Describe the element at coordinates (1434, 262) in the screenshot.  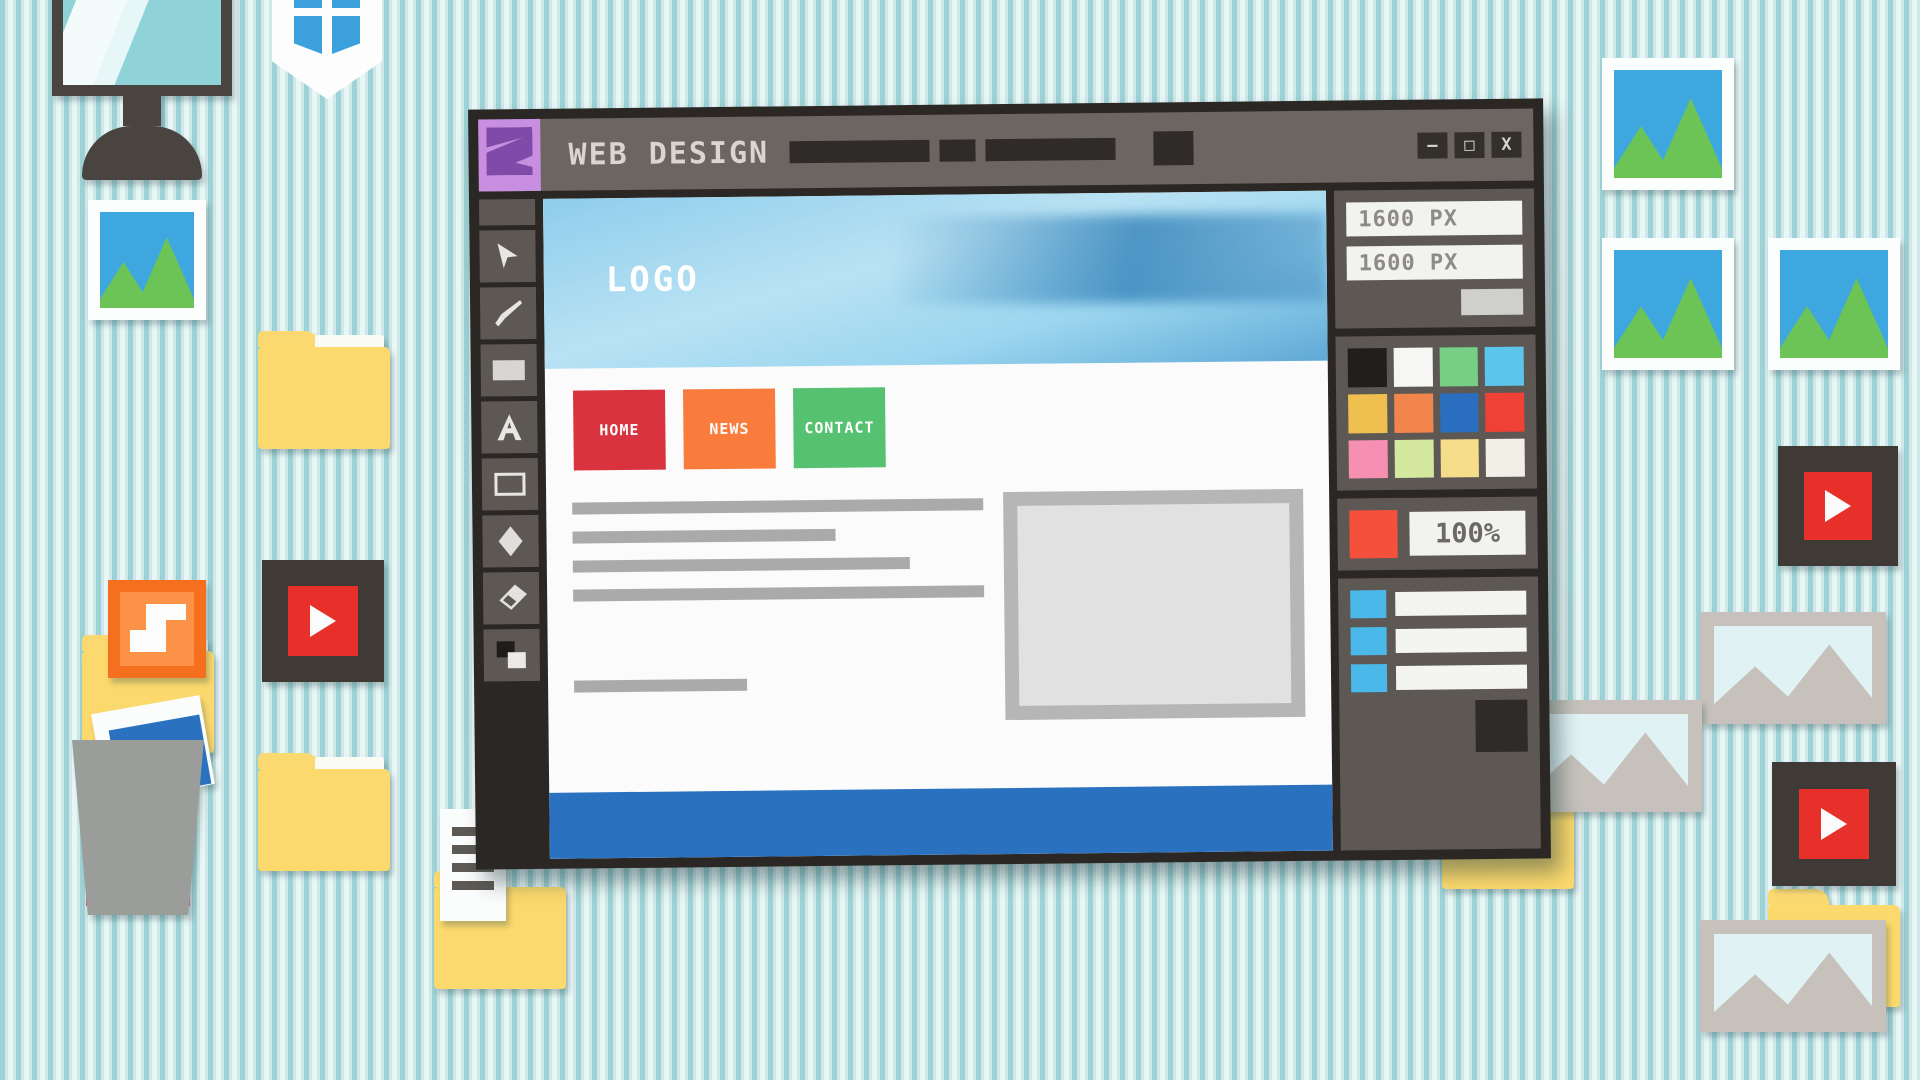
I see `height-field: 1600 PX` at that location.